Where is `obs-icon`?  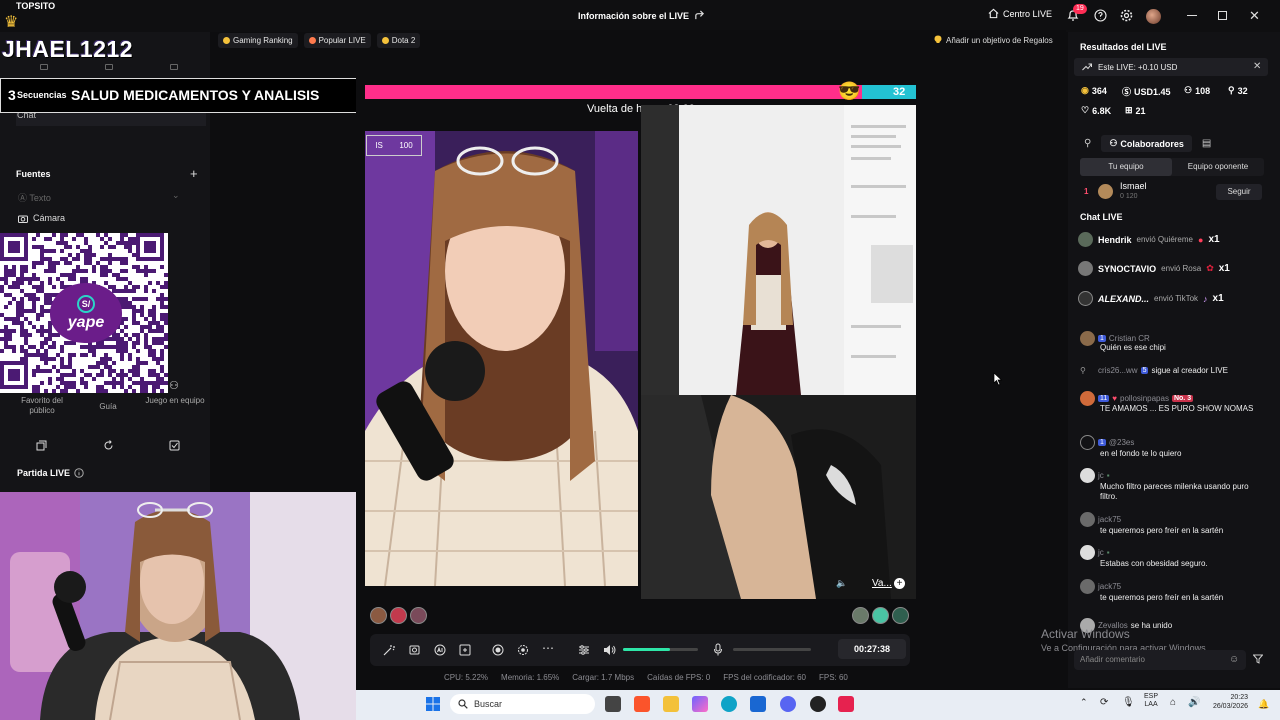
obs-icon is located at coordinates (818, 704).